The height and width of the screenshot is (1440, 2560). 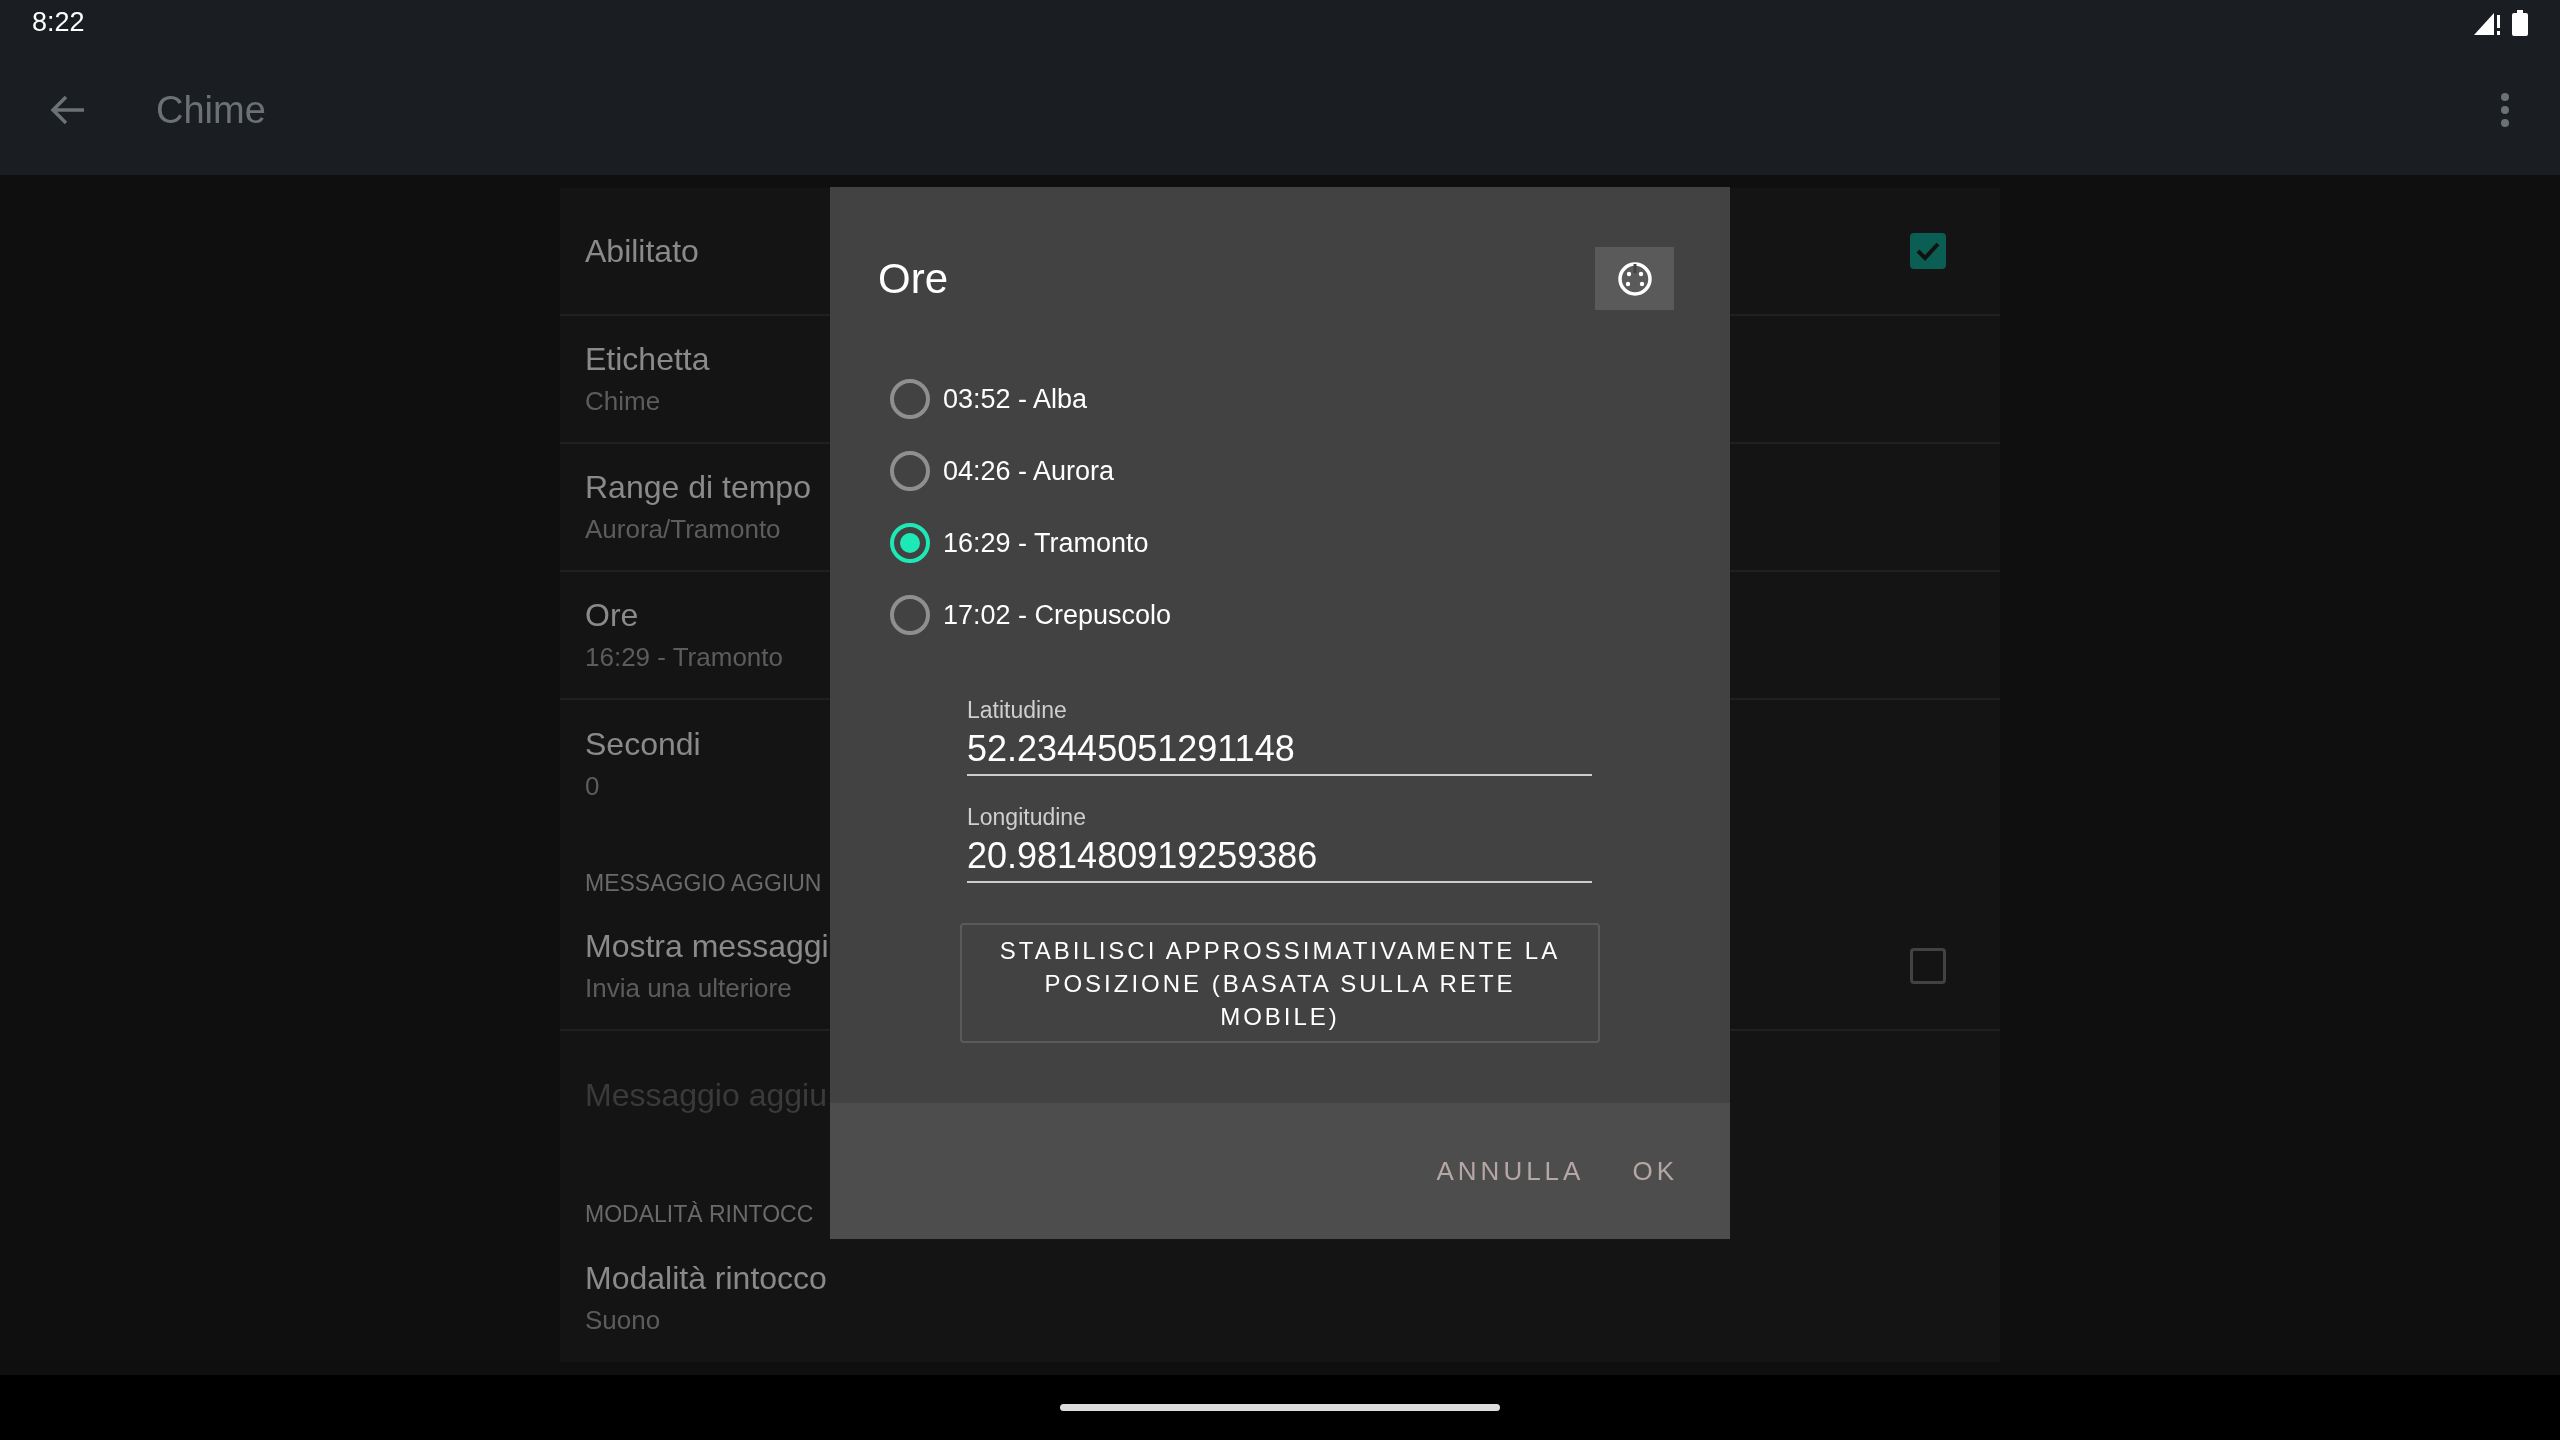 I want to click on preference-title: Etichetta, so click(x=647, y=360).